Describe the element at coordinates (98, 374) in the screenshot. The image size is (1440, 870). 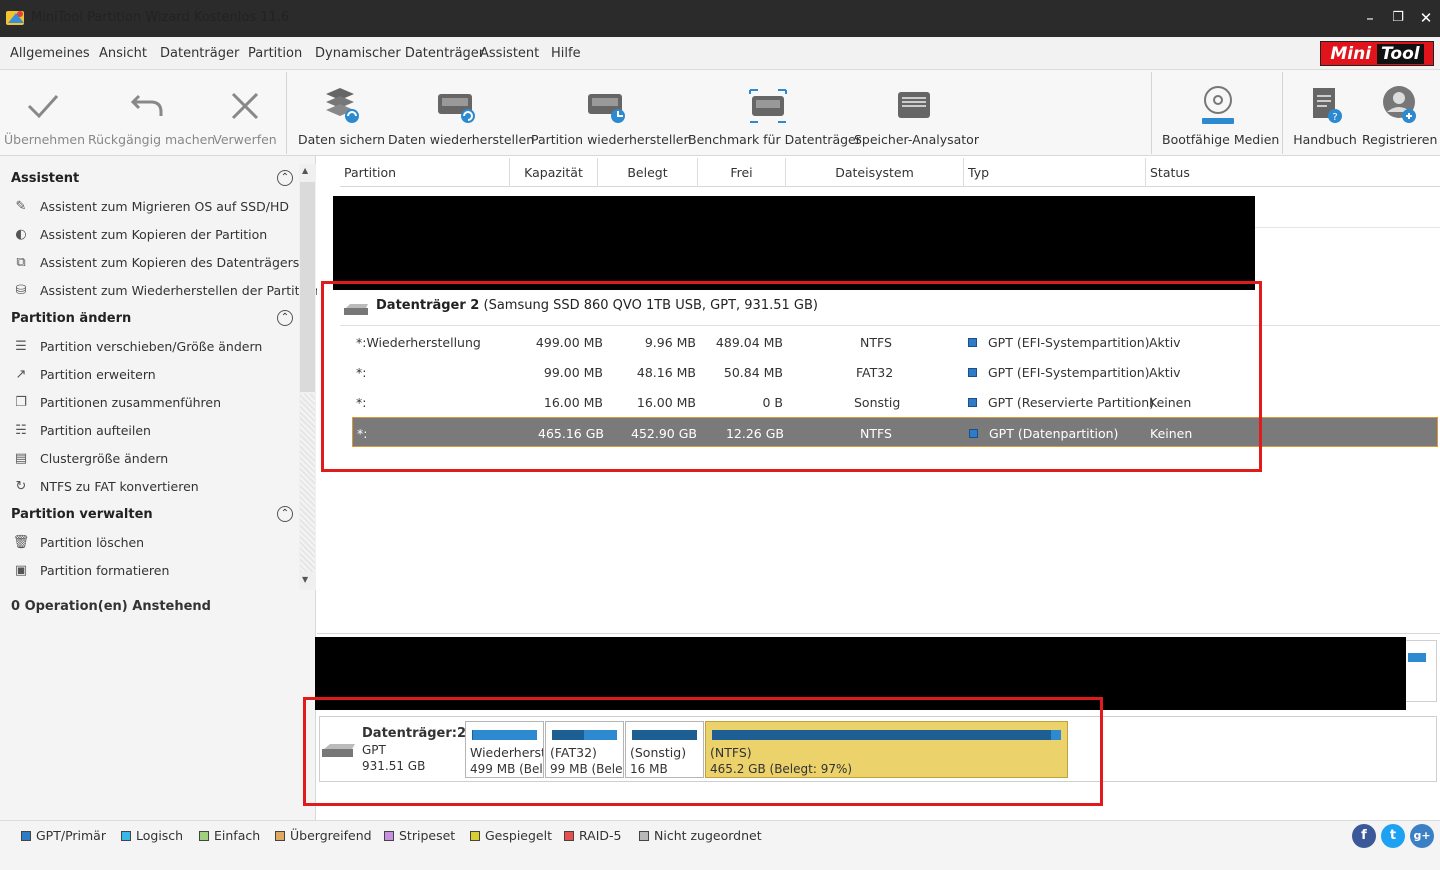
I see `sidebar-item-label: Partition erweitern` at that location.